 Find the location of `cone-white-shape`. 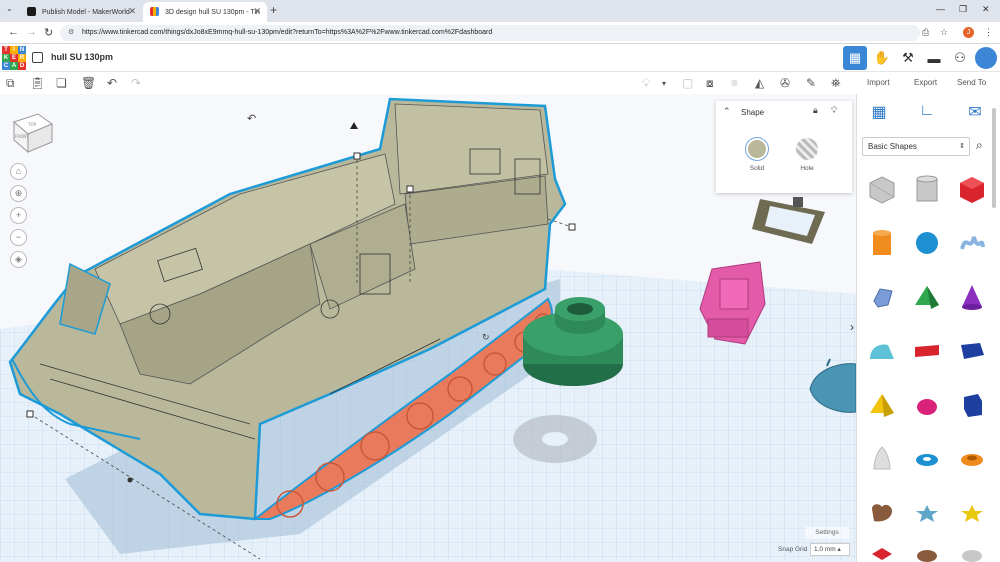

cone-white-shape is located at coordinates (882, 459).